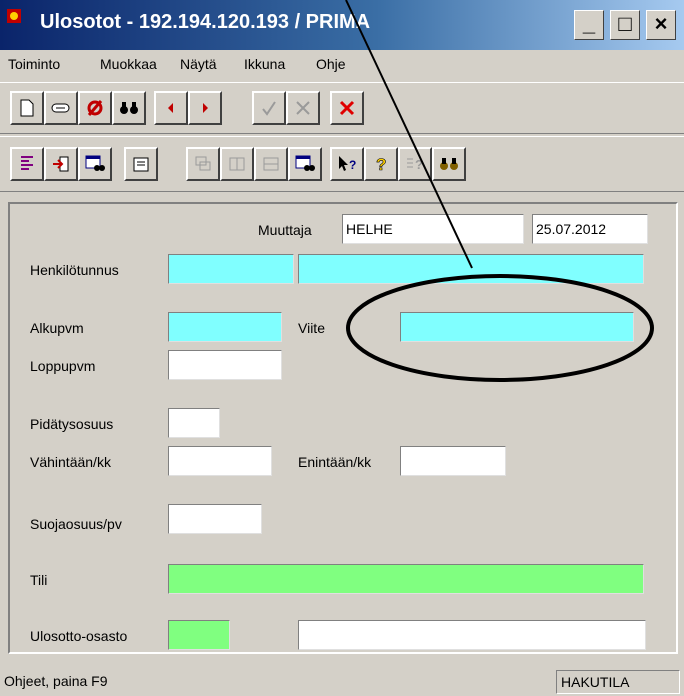 Image resolution: width=684 pixels, height=696 pixels. I want to click on previous-record-button, so click(171, 108).